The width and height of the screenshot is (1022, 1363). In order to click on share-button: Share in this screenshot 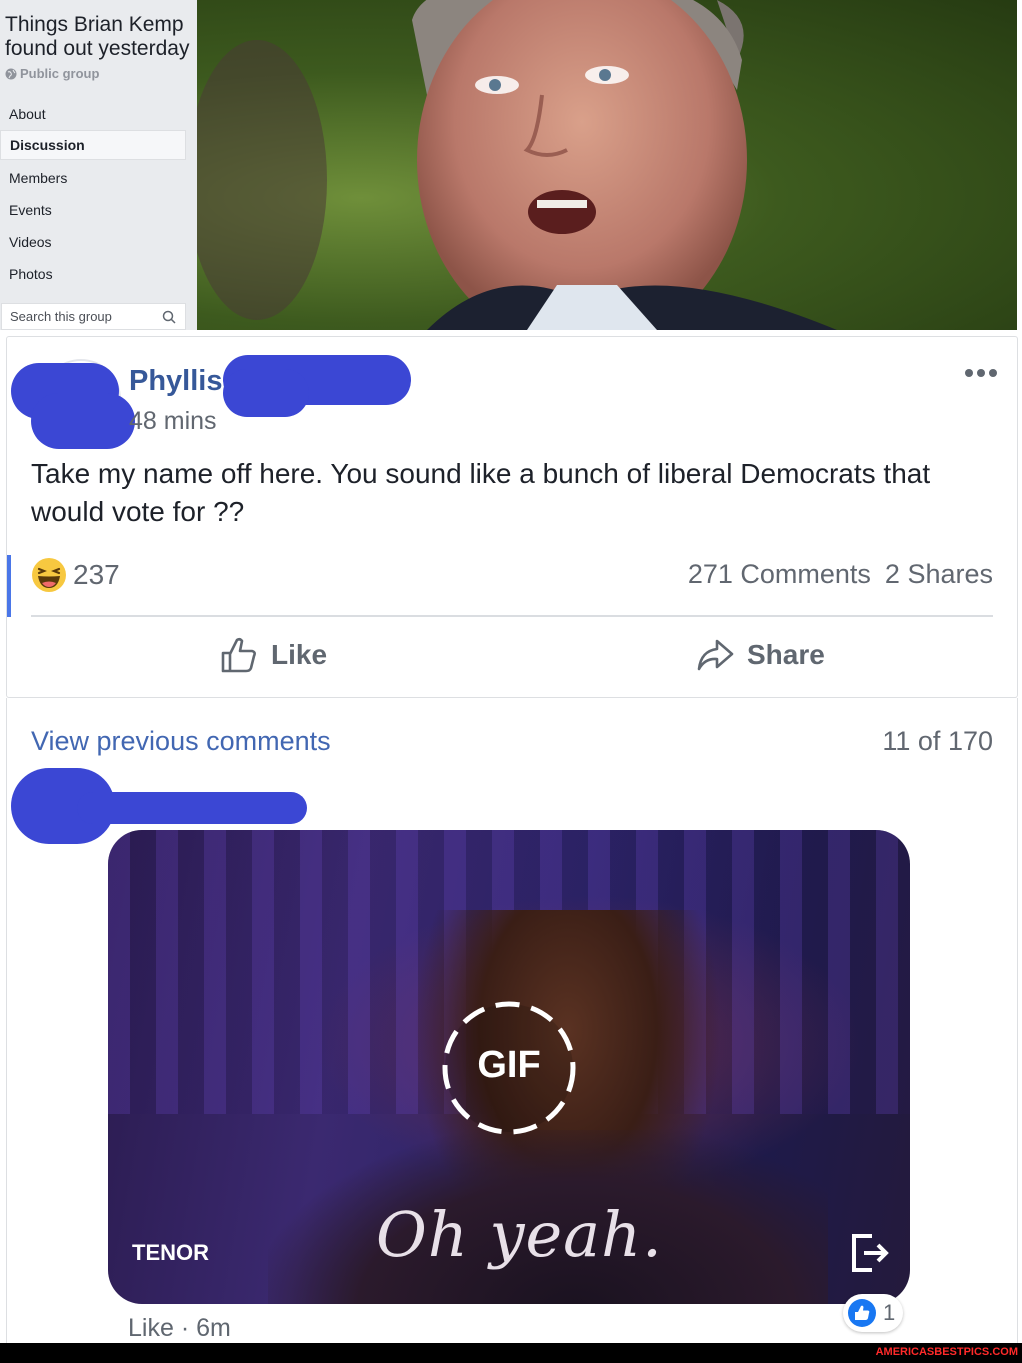, I will do `click(760, 655)`.